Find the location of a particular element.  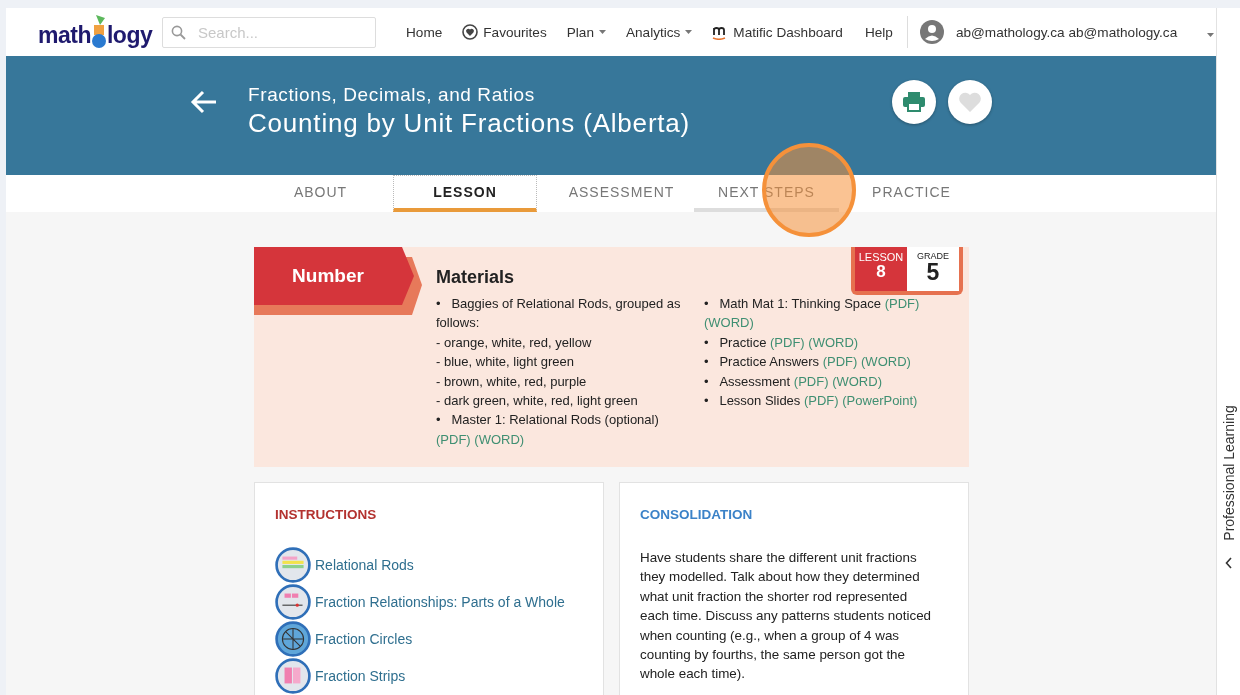

nav-link: Help is located at coordinates (878, 32).